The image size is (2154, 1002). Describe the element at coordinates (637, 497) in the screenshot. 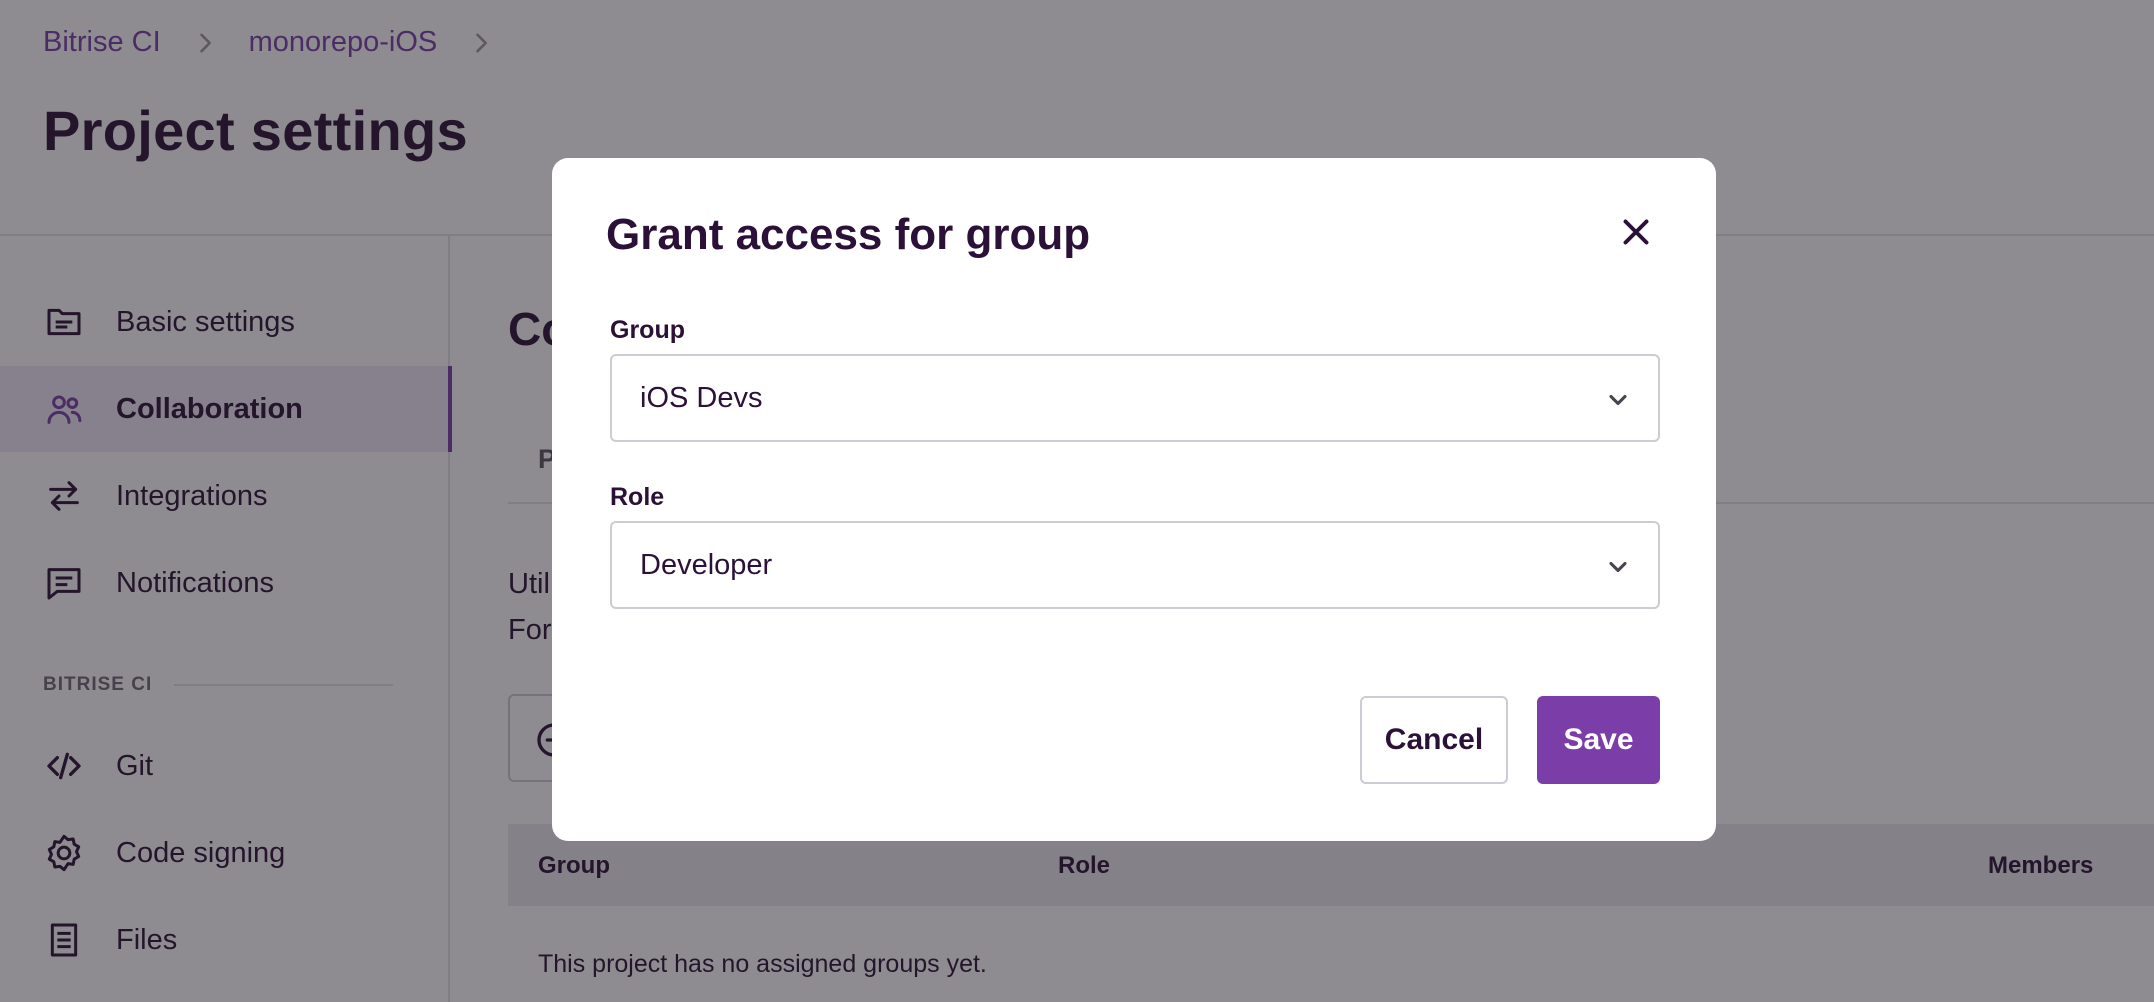

I see `role-field-label: Role` at that location.